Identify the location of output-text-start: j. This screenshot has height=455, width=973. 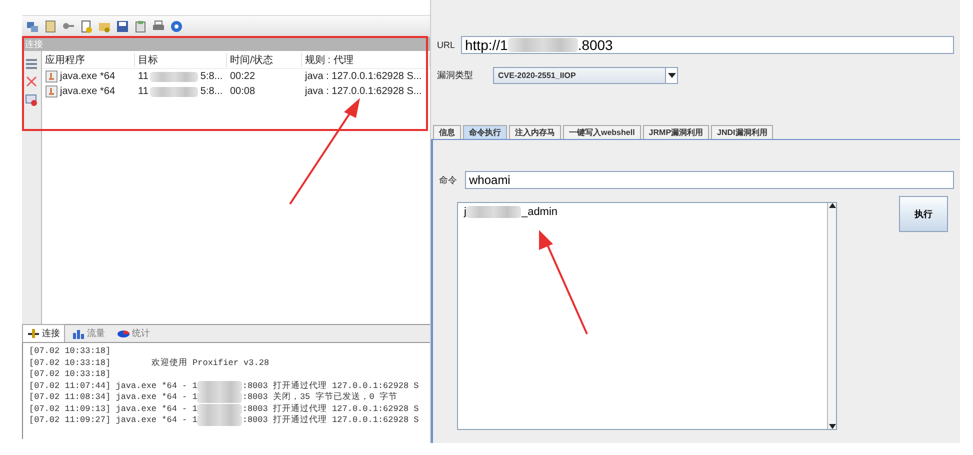
(465, 212).